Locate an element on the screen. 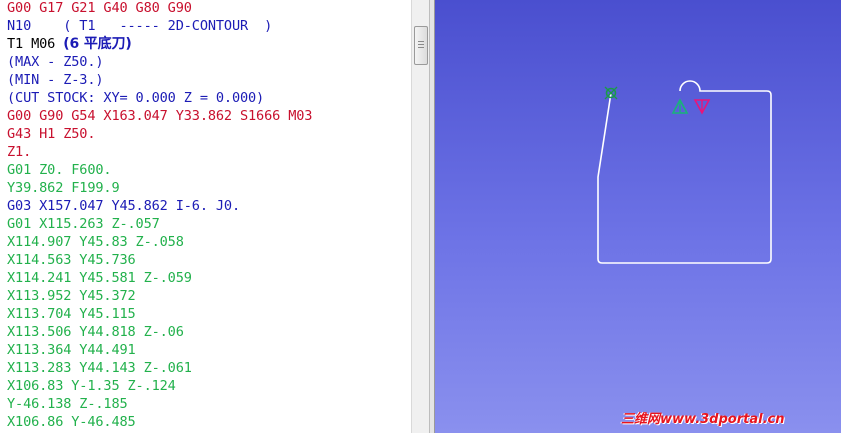 The image size is (841, 433). code-text: X114.563 Y45.736 is located at coordinates (71, 260).